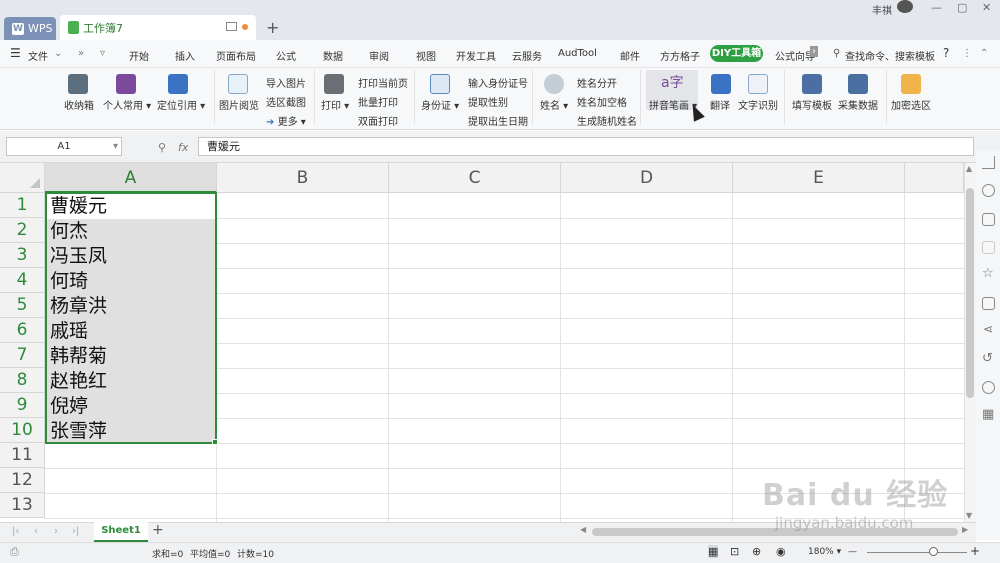 The image size is (1000, 563). What do you see at coordinates (988, 329) in the screenshot?
I see `share-icon: ⋖` at bounding box center [988, 329].